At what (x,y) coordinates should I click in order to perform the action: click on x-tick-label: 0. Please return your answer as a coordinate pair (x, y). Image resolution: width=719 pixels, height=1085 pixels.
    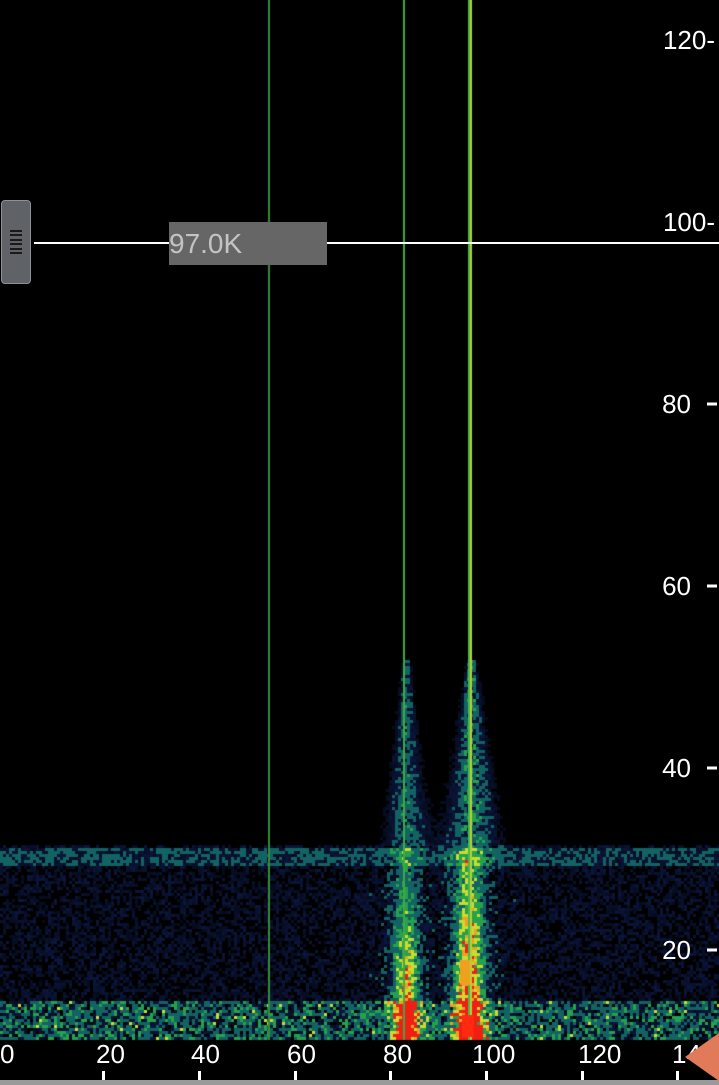
    Looking at the image, I should click on (7, 1054).